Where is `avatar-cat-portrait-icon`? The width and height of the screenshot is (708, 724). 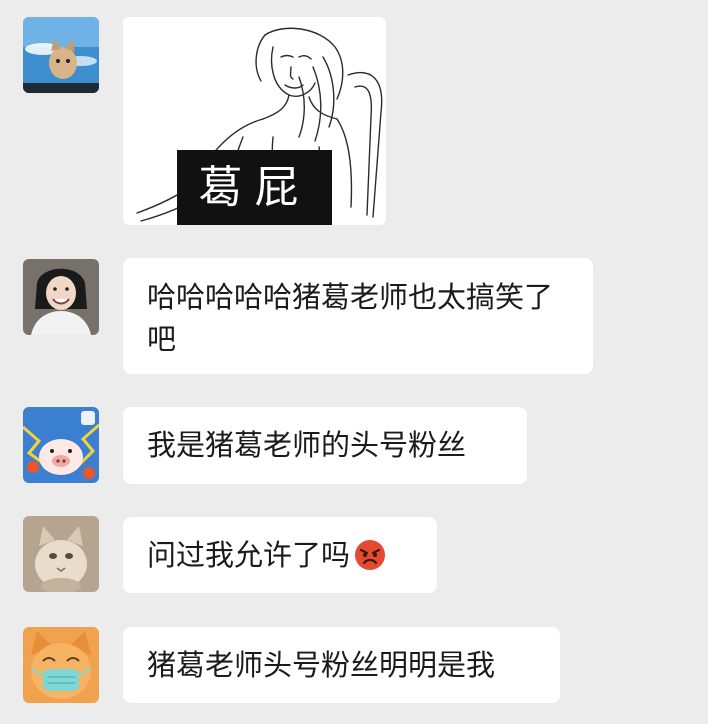
avatar-cat-portrait-icon is located at coordinates (61, 554).